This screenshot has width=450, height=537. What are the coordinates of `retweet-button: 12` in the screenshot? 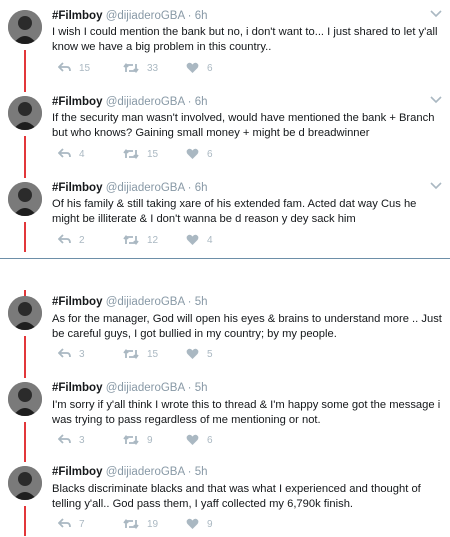 It's located at (140, 240).